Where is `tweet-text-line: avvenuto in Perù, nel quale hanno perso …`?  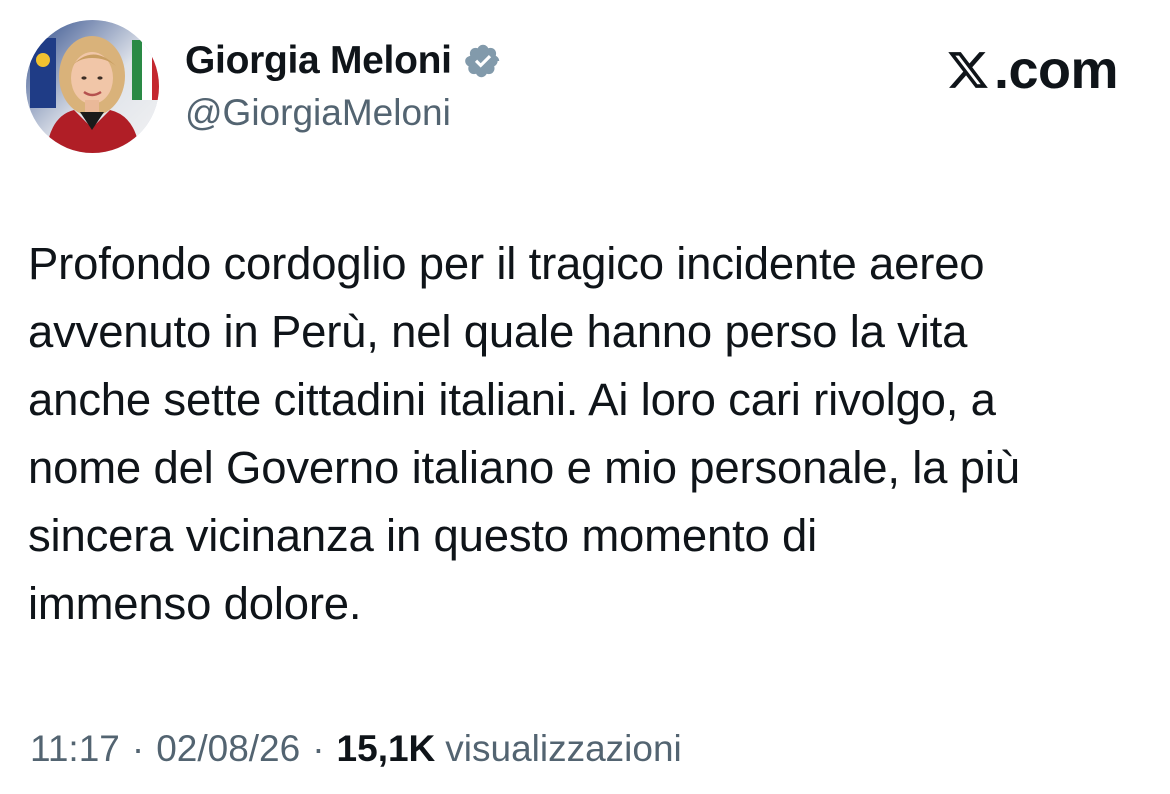
tweet-text-line: avvenuto in Perù, nel quale hanno perso … is located at coordinates (498, 331).